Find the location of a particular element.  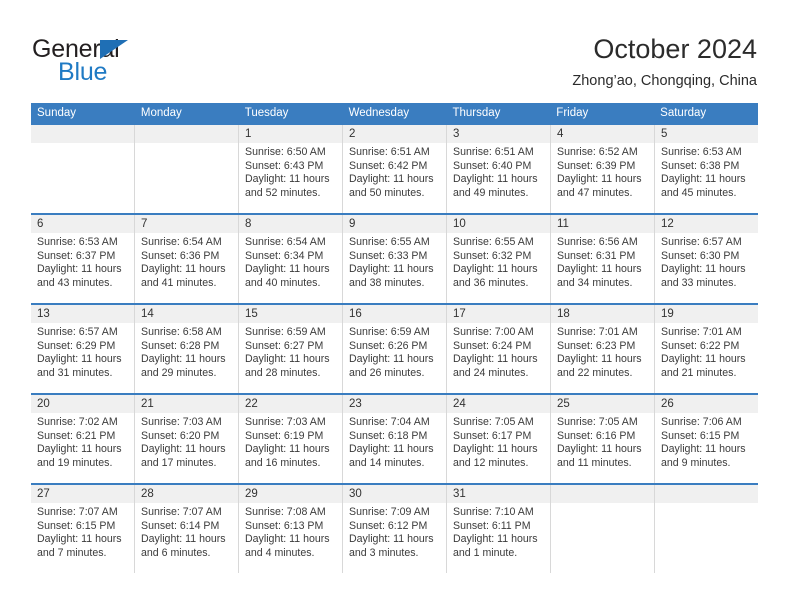

day-number: 7 is located at coordinates (186, 224).